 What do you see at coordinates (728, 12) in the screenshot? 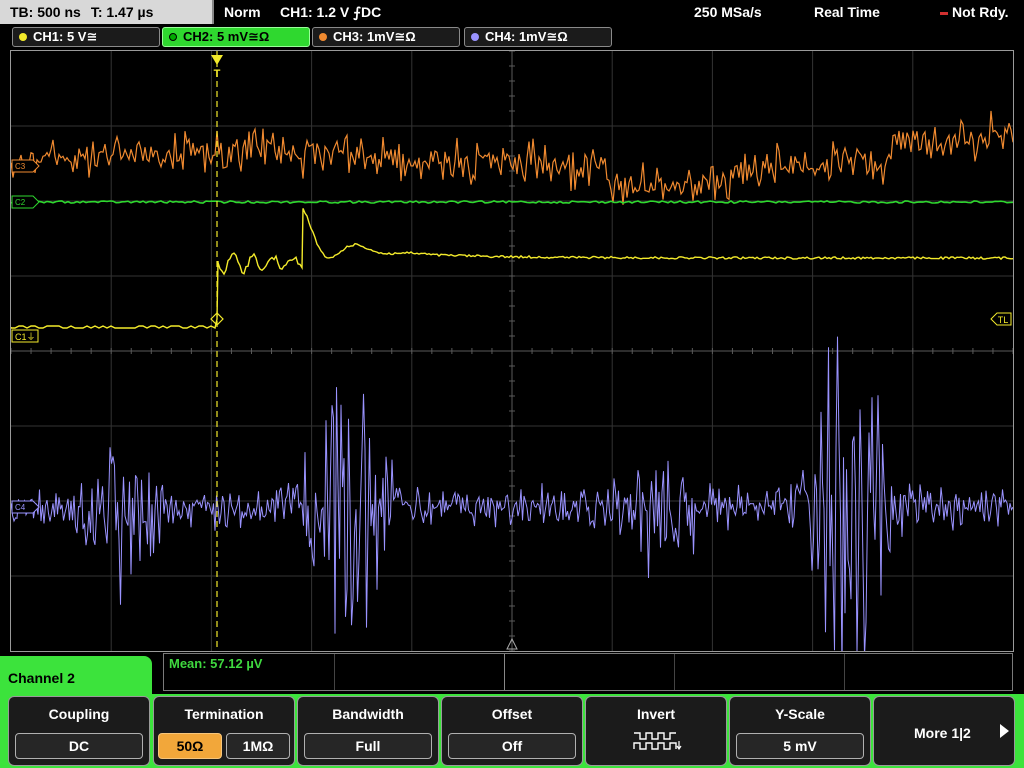
I see `sample-rate: 250 MSa/s` at bounding box center [728, 12].